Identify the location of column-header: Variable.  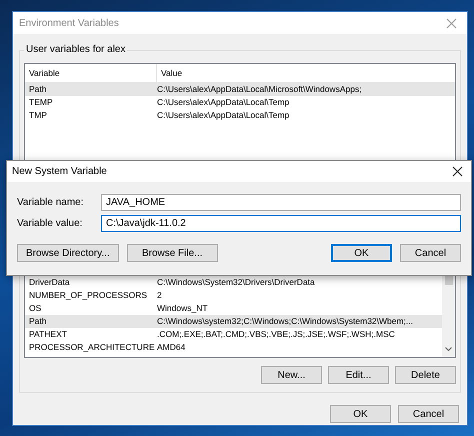
(91, 73).